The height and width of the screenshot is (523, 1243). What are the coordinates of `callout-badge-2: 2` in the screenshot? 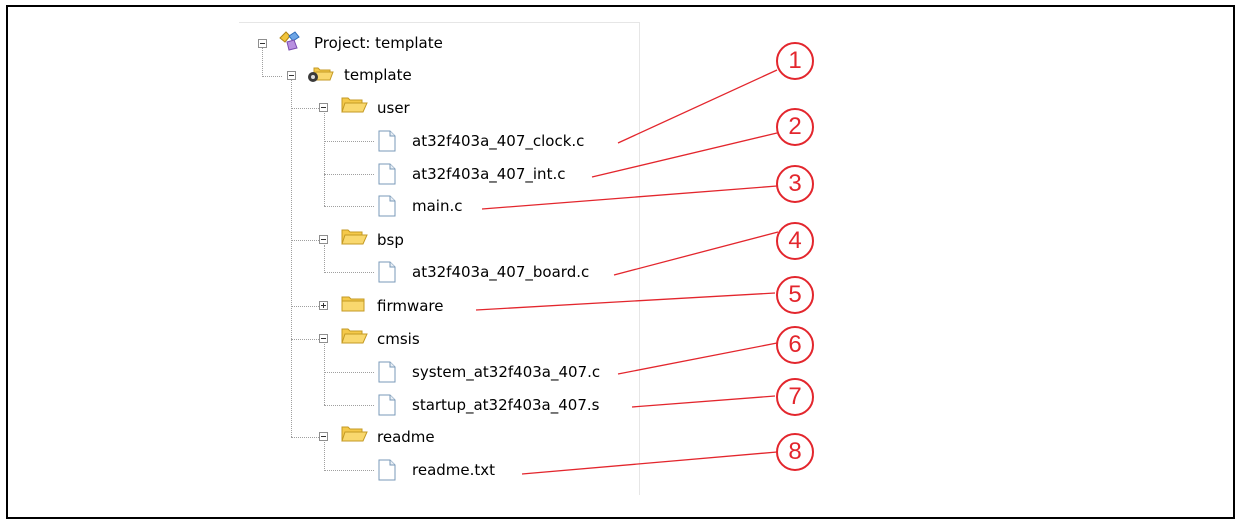 It's located at (795, 127).